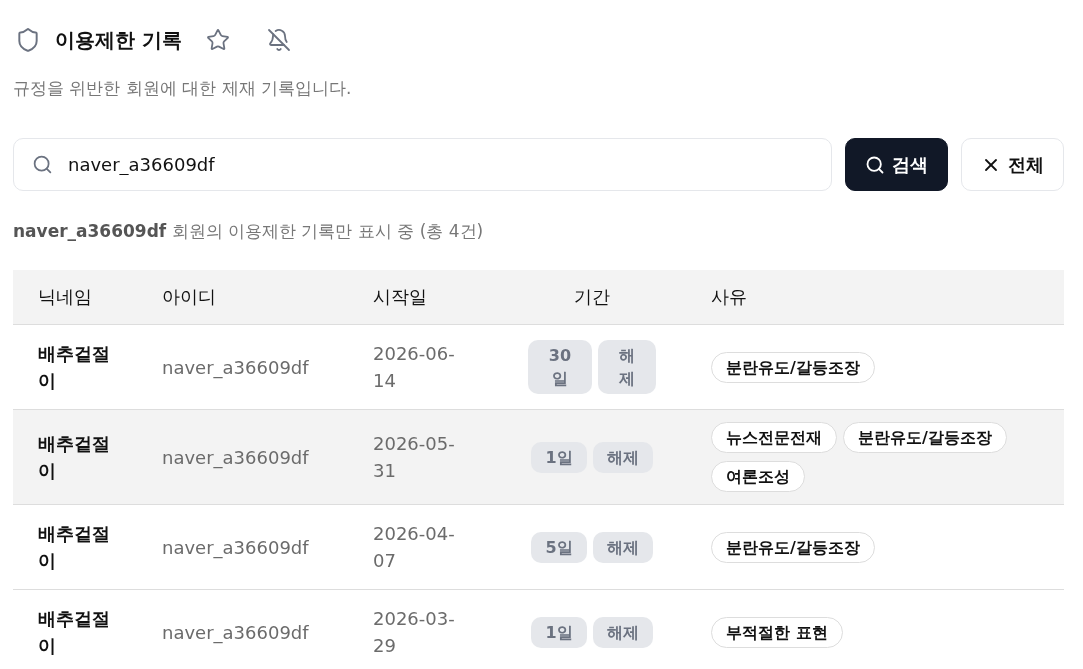 This screenshot has height=669, width=1083. I want to click on column-header: 기간, so click(592, 296).